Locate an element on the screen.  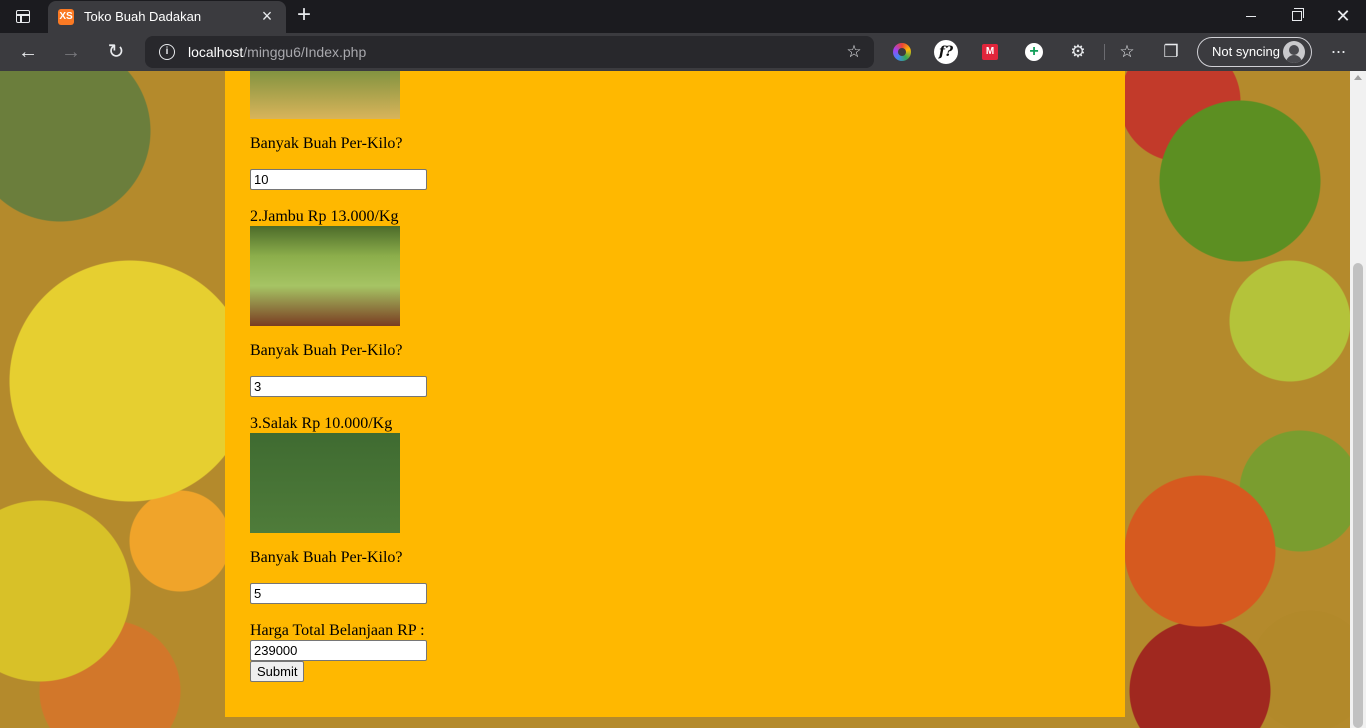
tab-strip: XS Toko Buah Dadakan × + ✕ is located at coordinates (683, 16).